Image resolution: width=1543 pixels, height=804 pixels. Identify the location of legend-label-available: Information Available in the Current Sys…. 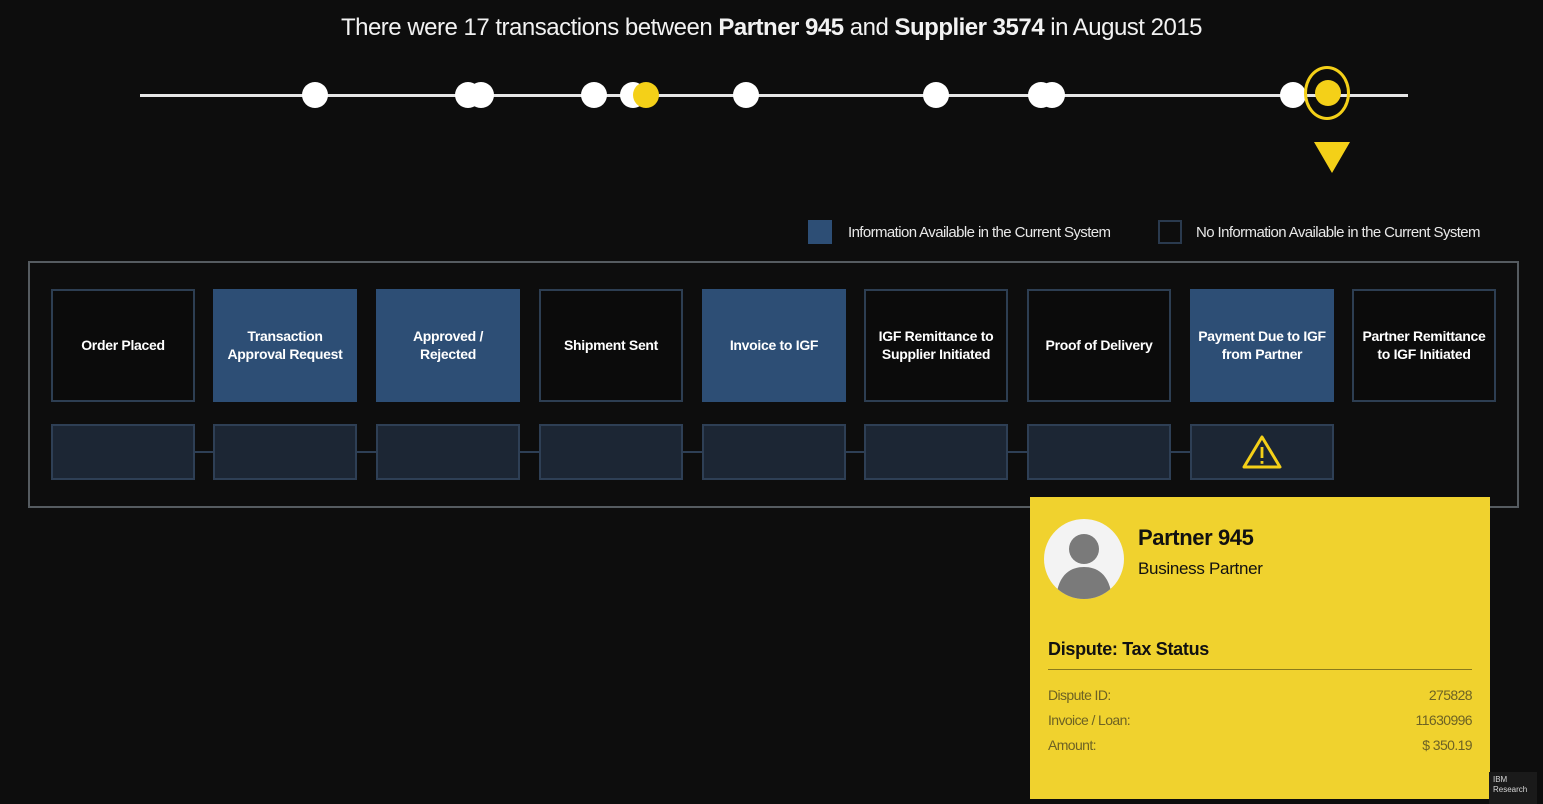
(979, 232).